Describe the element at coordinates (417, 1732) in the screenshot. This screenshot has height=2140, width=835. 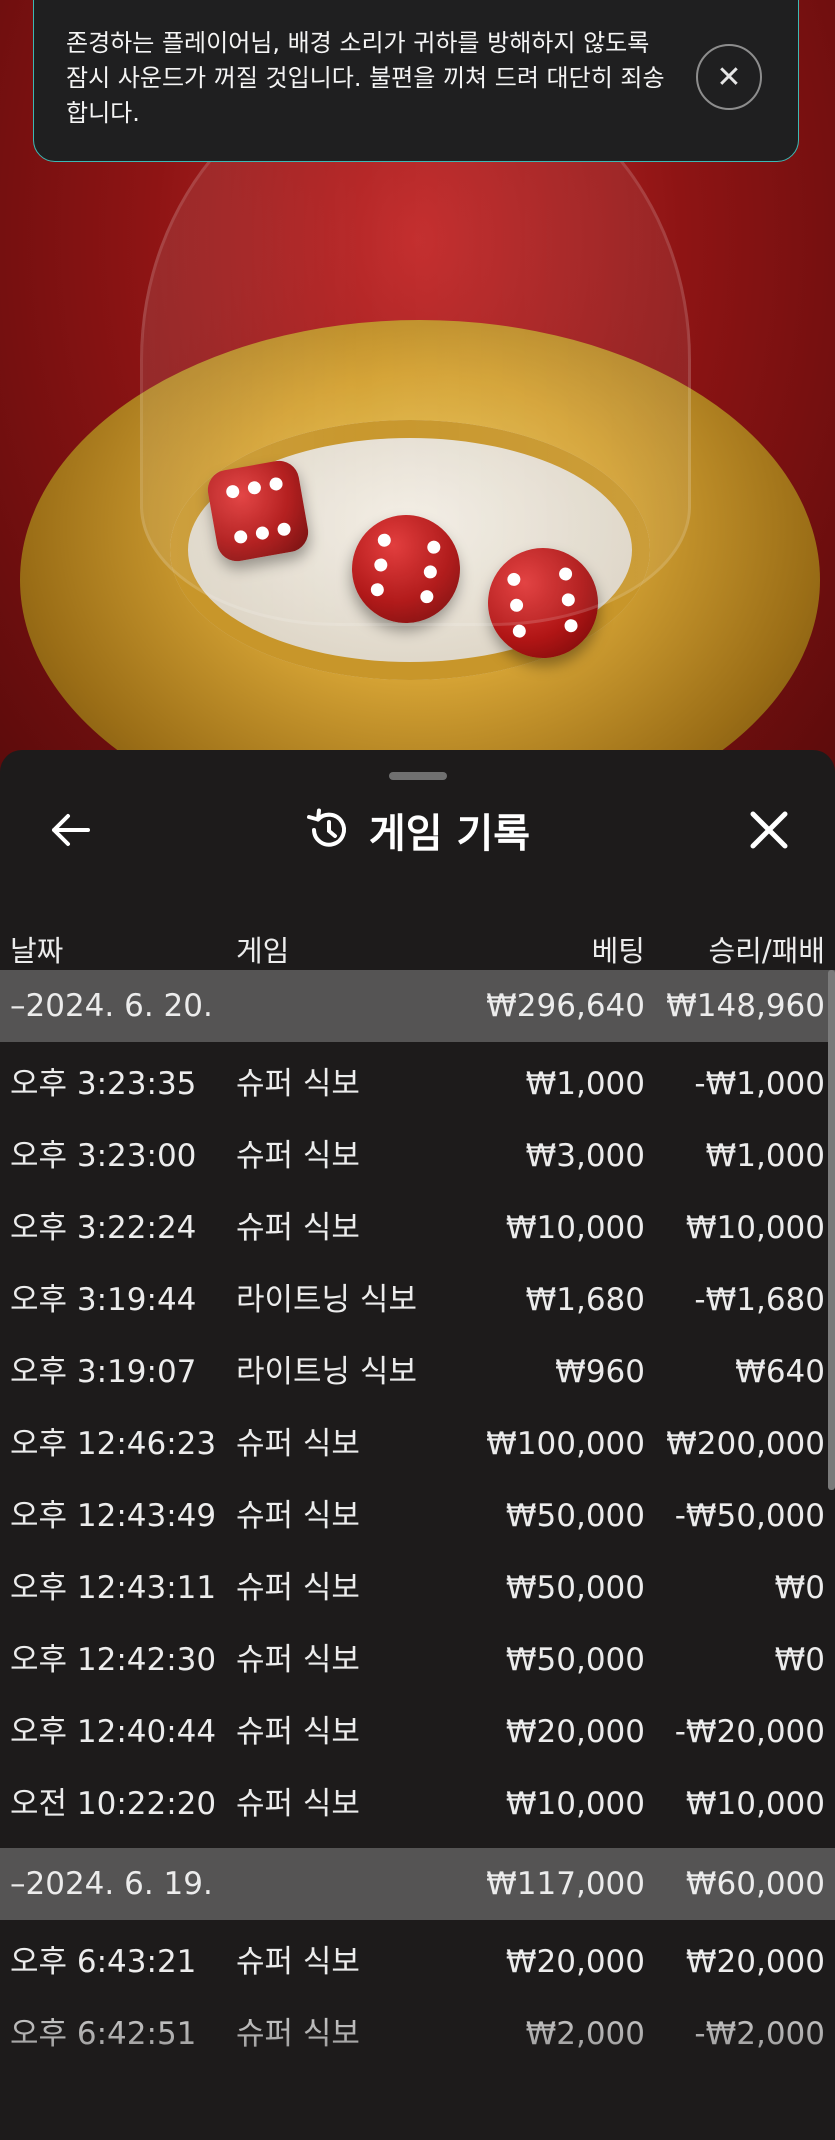
I see `history-row: 오후 12:40:44 슈퍼 식보 ₩20,000 -₩20,000` at that location.